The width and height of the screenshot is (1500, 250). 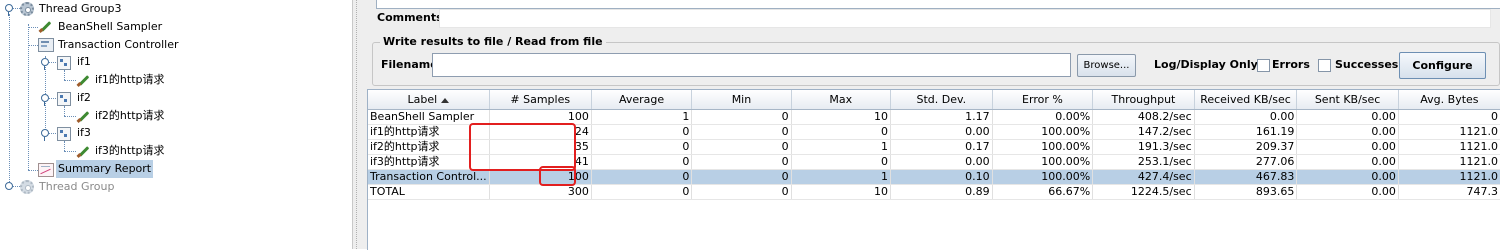 What do you see at coordinates (412, 17) in the screenshot?
I see `comments-label: Comments:` at bounding box center [412, 17].